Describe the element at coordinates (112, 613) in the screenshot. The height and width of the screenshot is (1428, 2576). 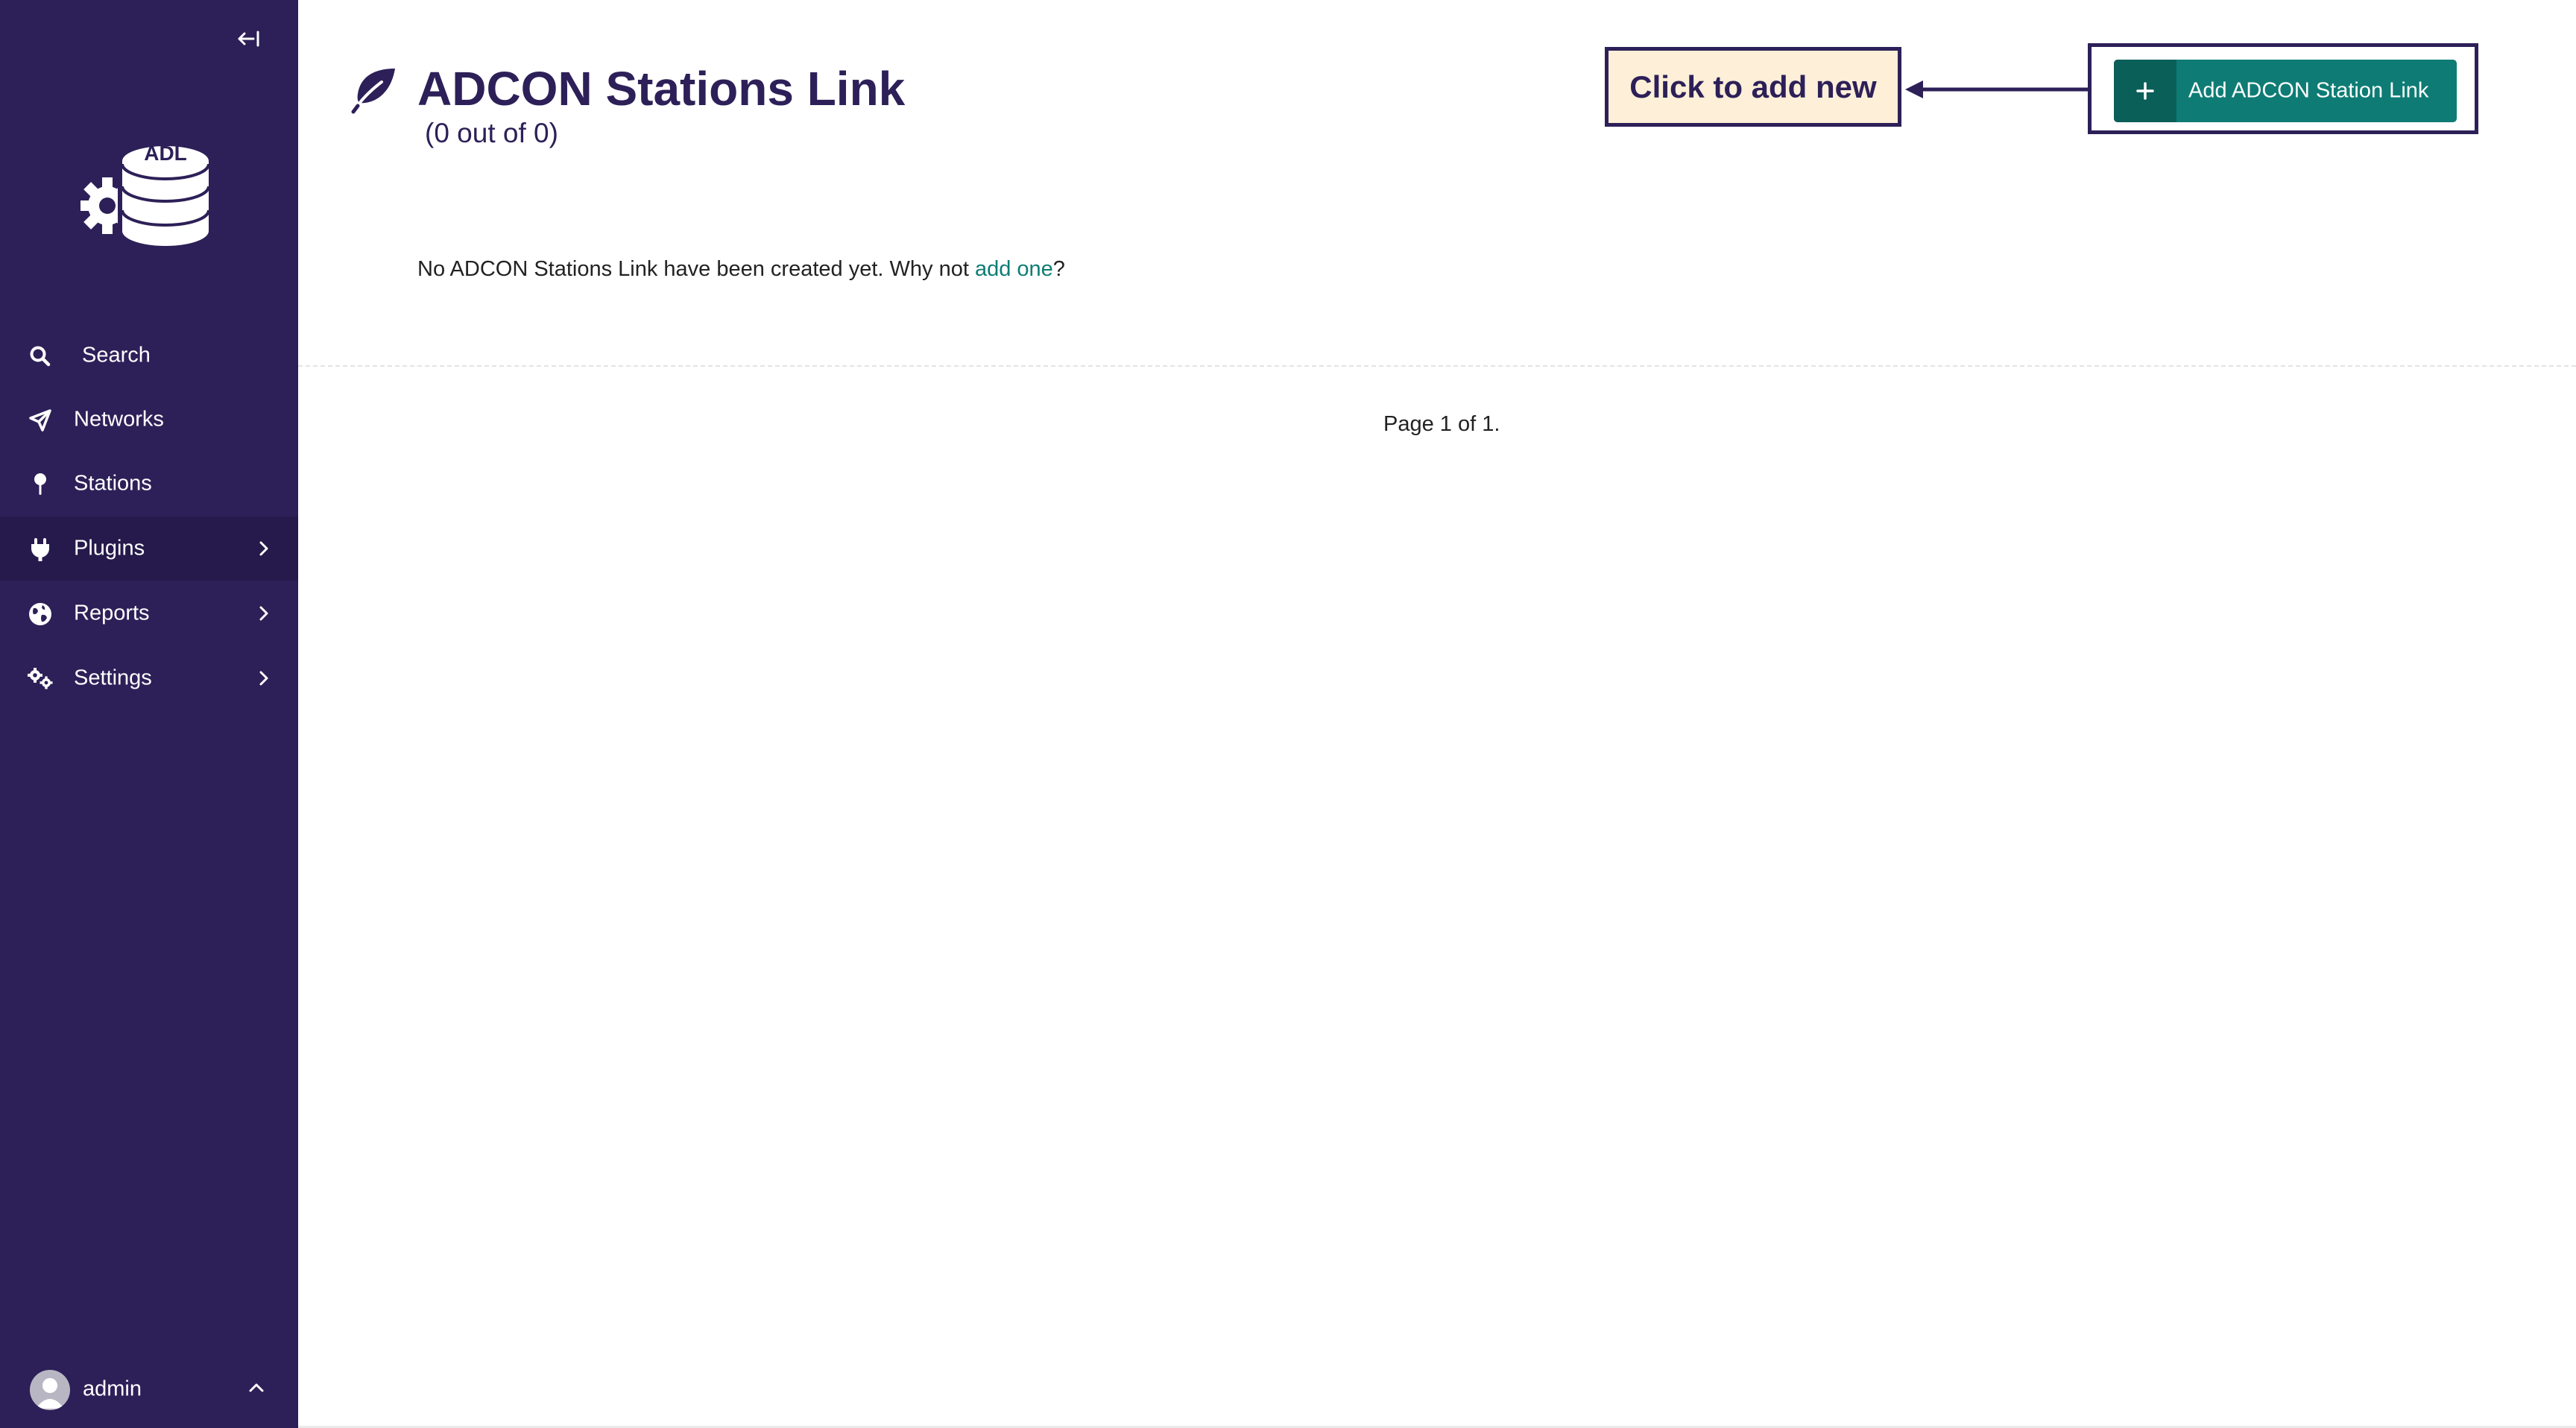
I see `sidebar-item-label: Reports` at that location.